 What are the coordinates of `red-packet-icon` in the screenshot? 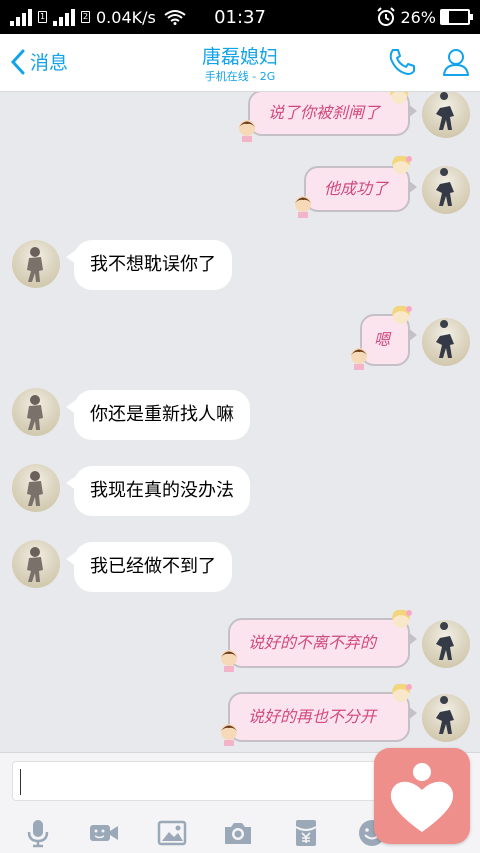 It's located at (306, 833).